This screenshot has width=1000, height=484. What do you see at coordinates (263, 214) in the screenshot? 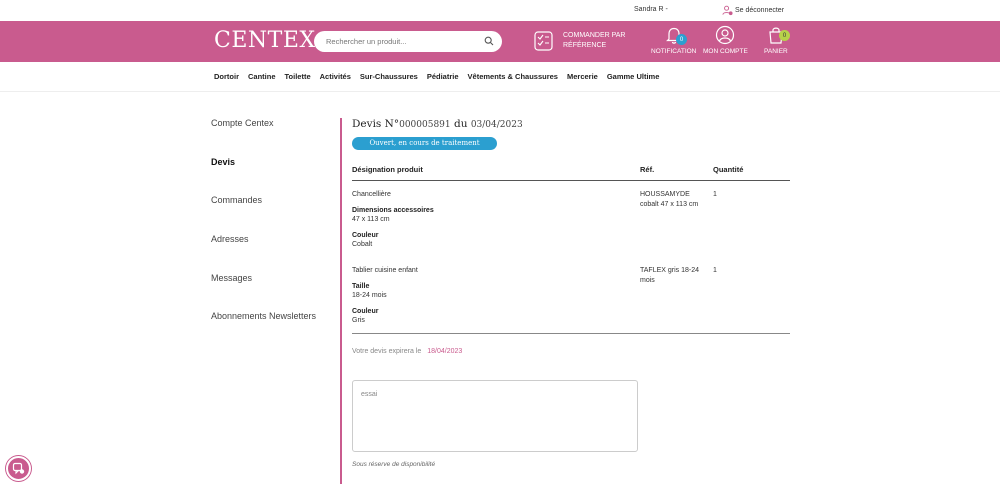
I see `sidebar-item-commandes: Commandes` at bounding box center [263, 214].